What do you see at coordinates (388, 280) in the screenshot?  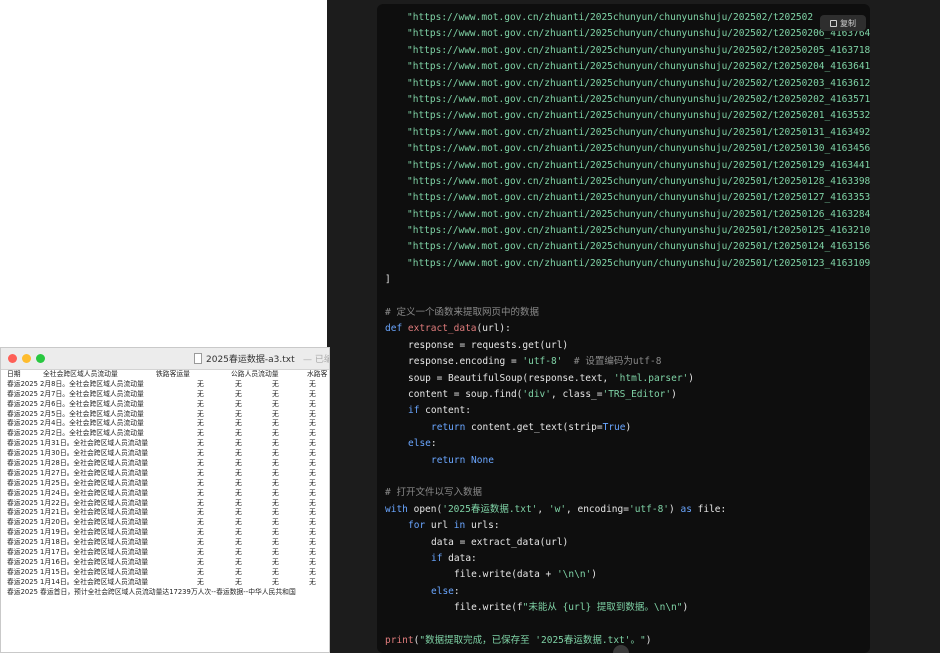 I see `code-line: ]` at bounding box center [388, 280].